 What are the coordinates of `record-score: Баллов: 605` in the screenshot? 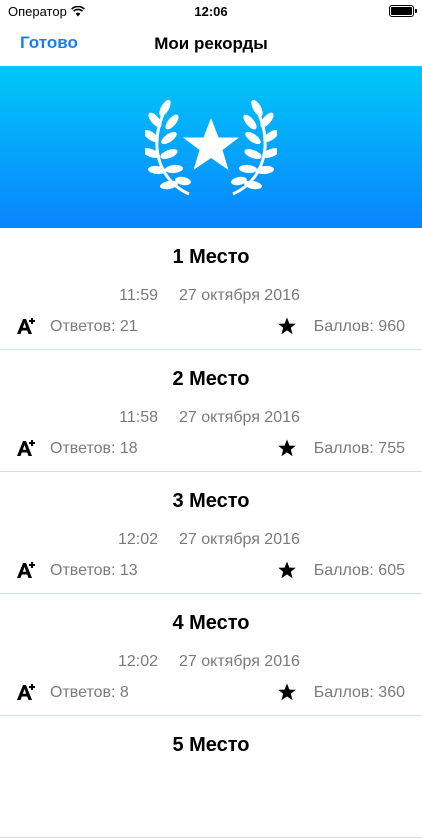 It's located at (359, 570).